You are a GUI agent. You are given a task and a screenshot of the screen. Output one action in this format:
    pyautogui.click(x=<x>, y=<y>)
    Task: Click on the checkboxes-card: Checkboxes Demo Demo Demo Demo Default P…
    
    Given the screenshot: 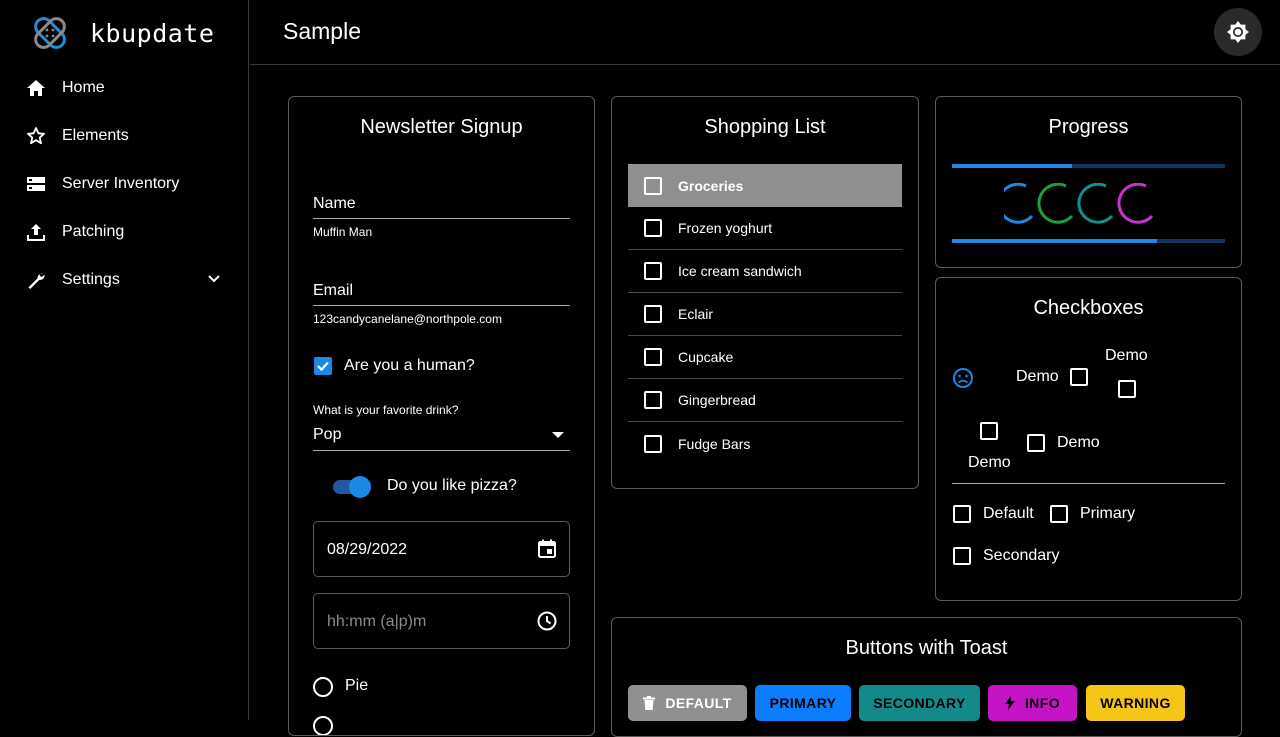 What is the action you would take?
    pyautogui.click(x=1088, y=439)
    